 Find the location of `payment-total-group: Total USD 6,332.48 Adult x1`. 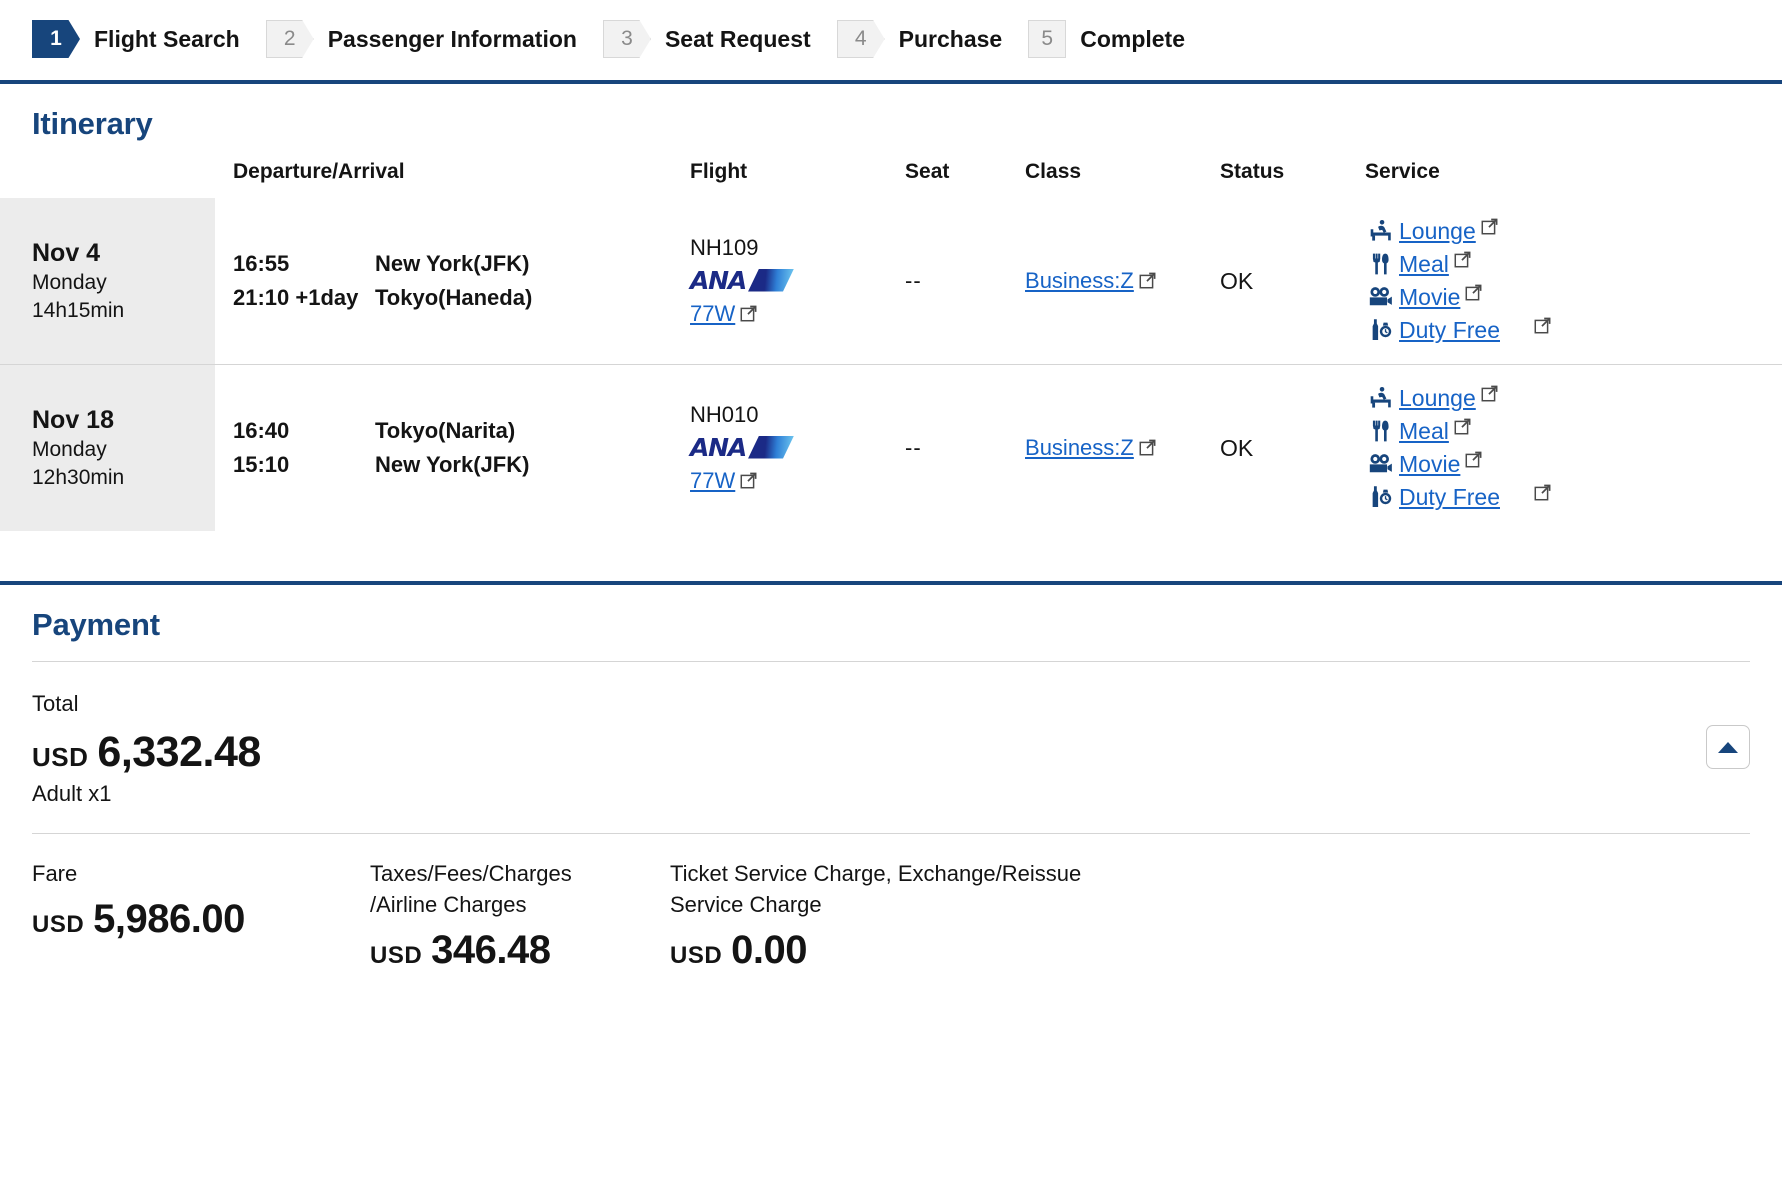

payment-total-group: Total USD 6,332.48 Adult x1 is located at coordinates (146, 747).